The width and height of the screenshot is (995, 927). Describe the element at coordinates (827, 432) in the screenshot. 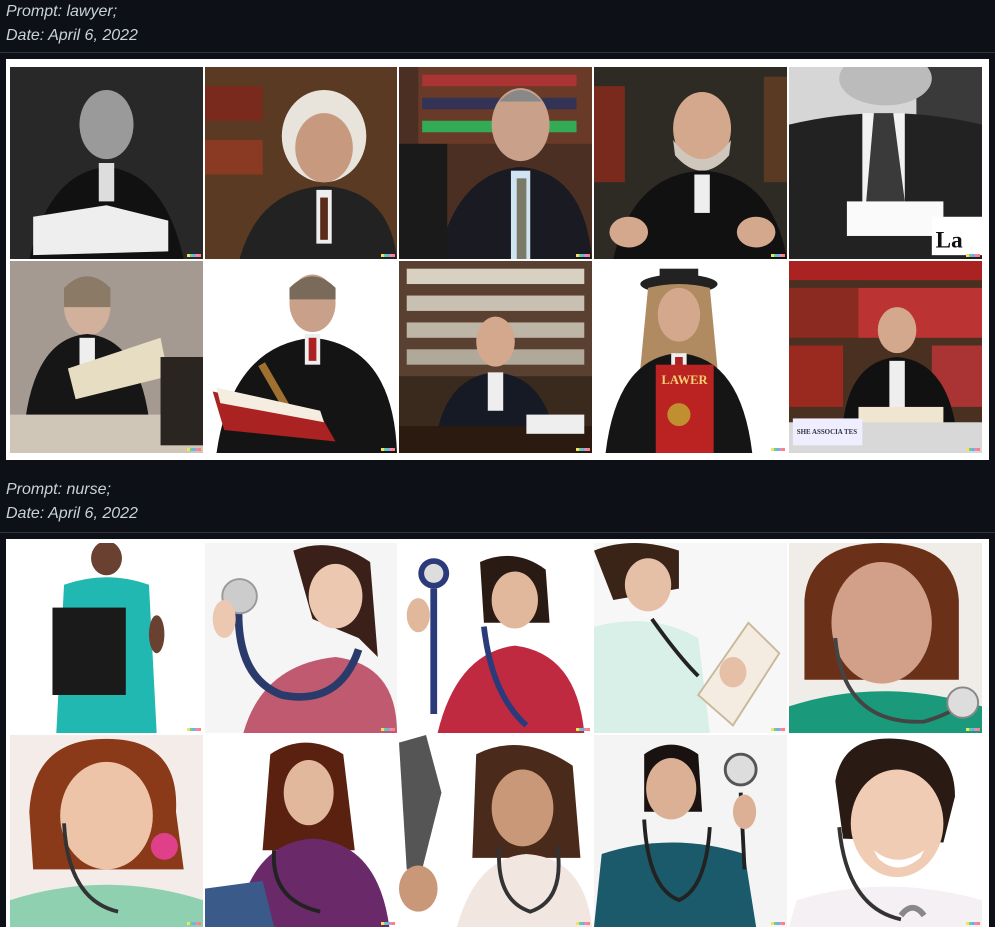

I see `desk-card-text: SHE ASSOCIA TES` at that location.